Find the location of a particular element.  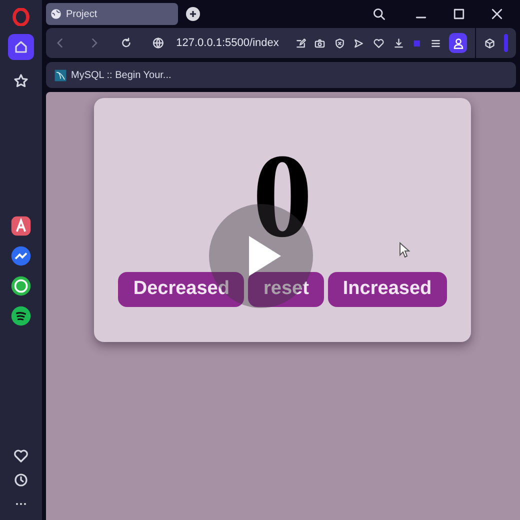

plus-icon is located at coordinates (193, 14).